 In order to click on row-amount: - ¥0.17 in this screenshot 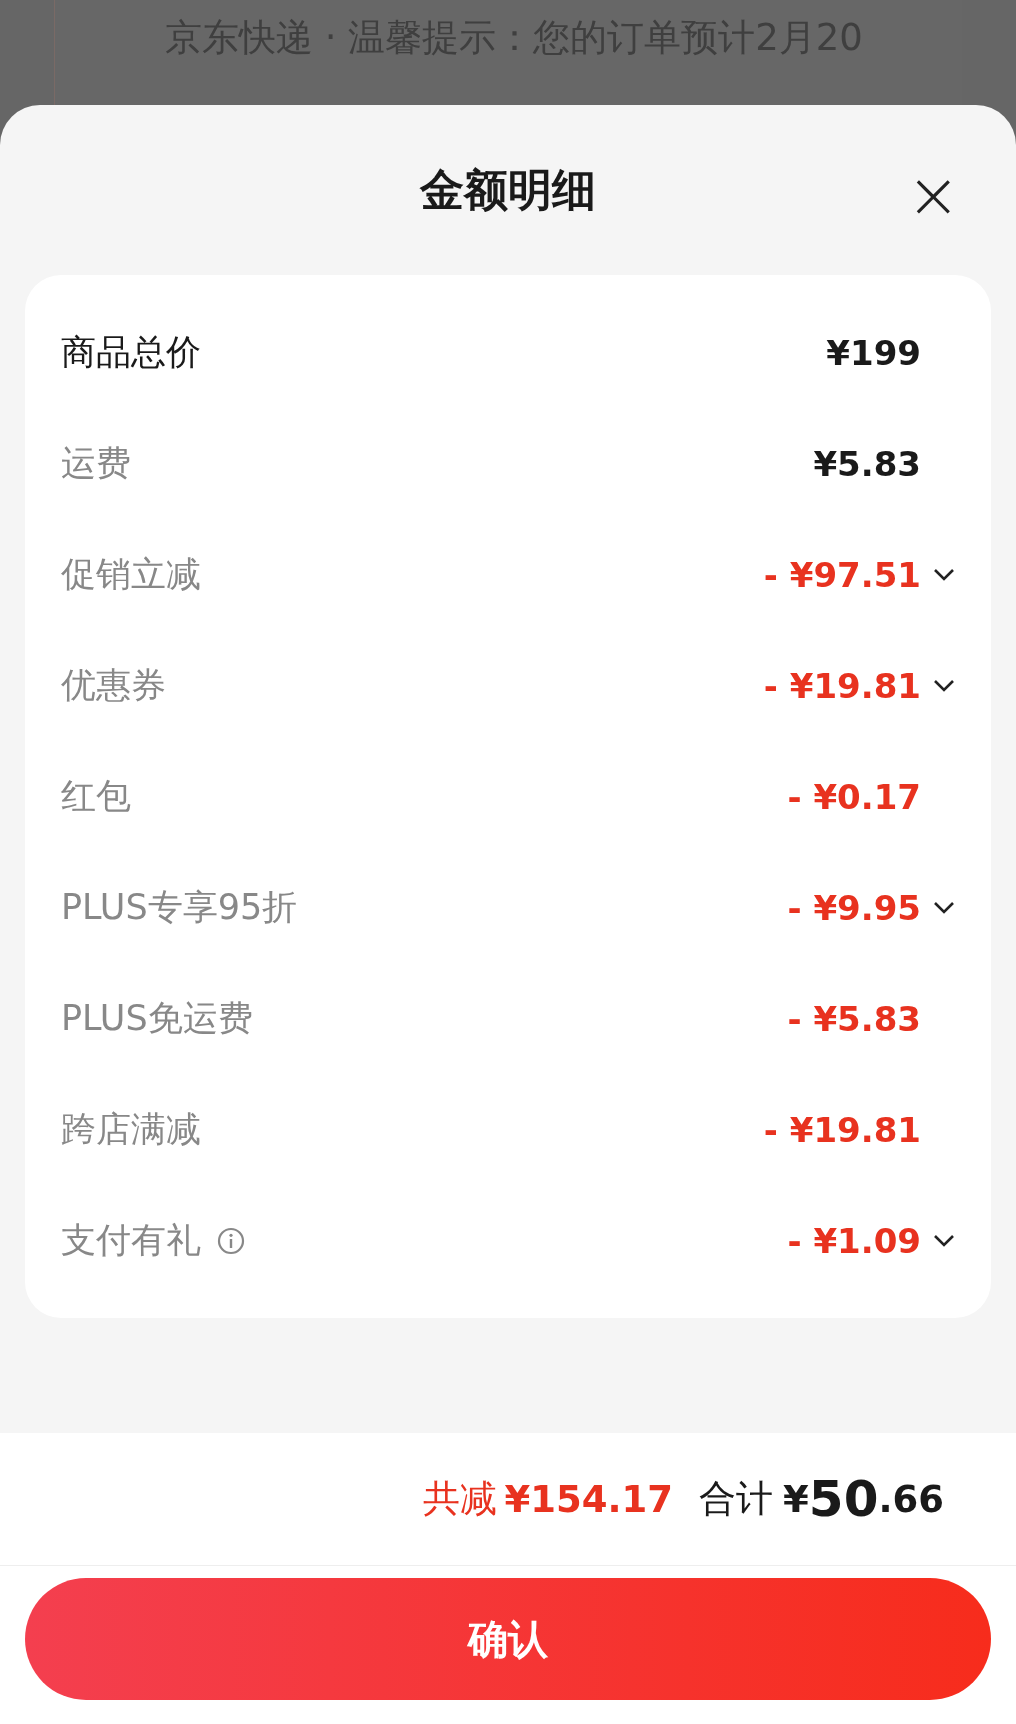, I will do `click(854, 796)`.